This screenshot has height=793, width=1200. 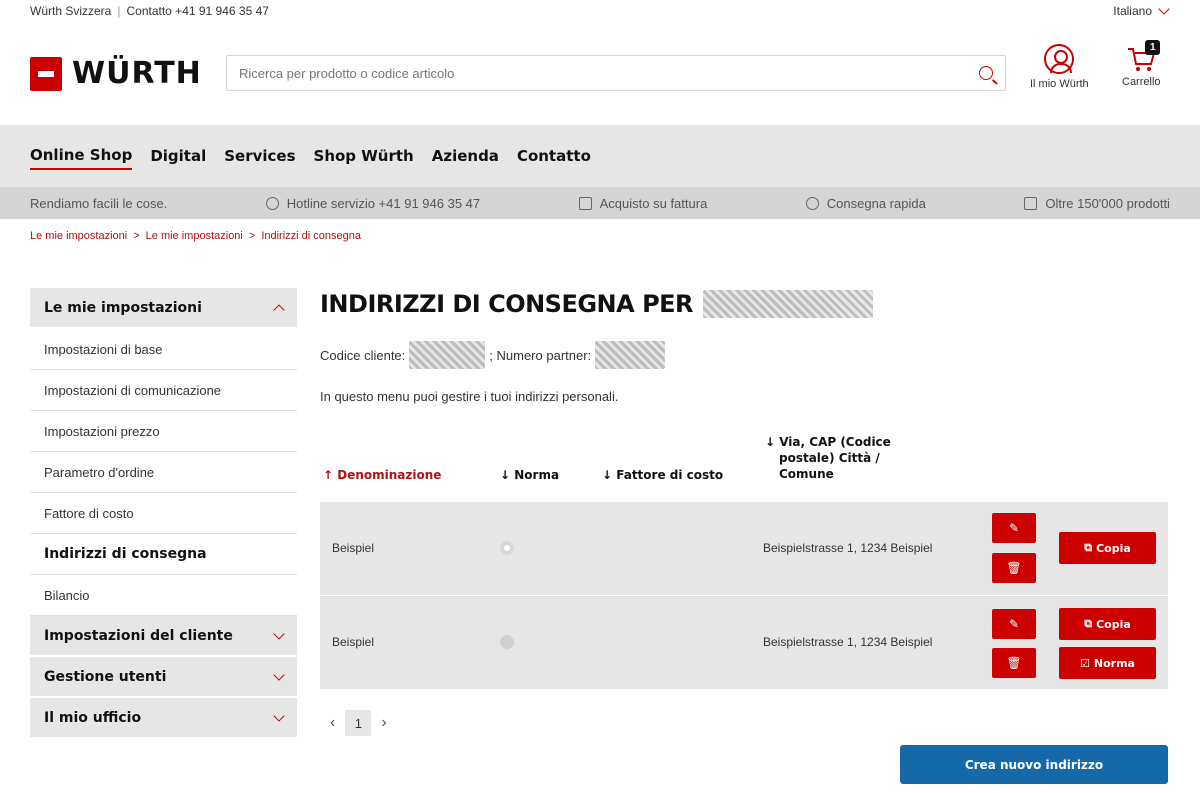 I want to click on sidebar-group-label: Gestione utenti, so click(x=105, y=676).